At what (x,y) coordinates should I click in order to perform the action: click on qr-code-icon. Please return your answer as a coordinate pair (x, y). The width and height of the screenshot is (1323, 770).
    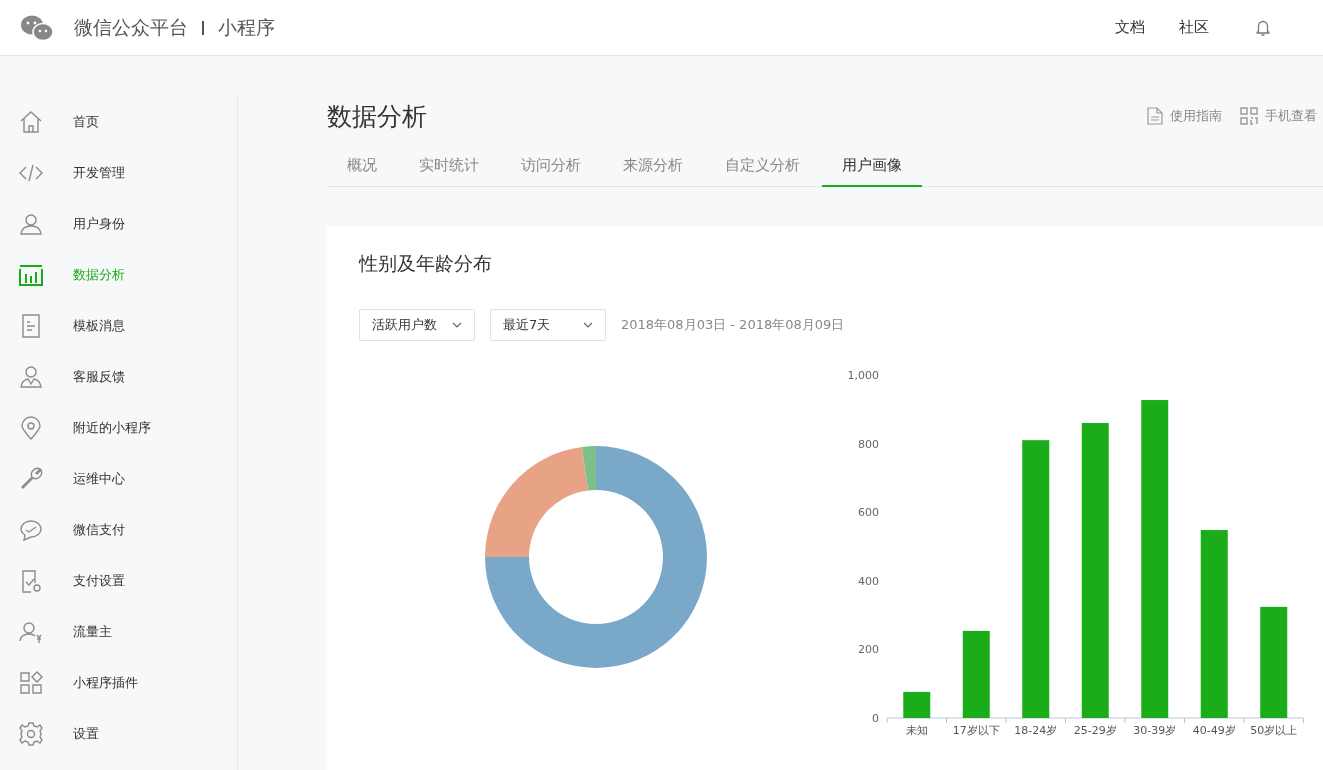
    Looking at the image, I should click on (1249, 116).